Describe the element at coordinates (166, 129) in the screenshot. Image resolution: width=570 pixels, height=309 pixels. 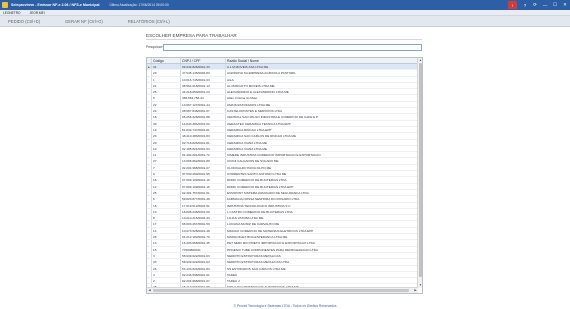
I see `cell-code: 19` at that location.